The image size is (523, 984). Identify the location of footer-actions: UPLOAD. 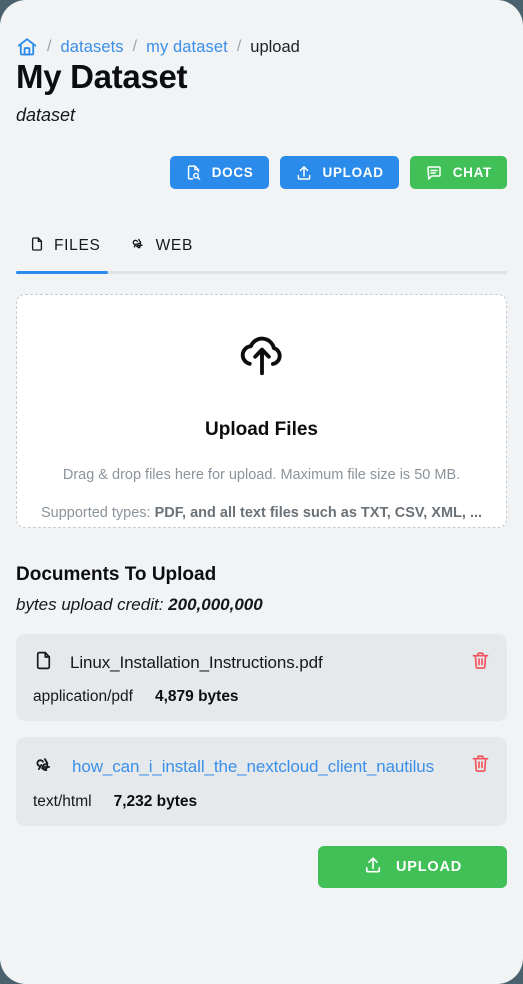
(261, 867).